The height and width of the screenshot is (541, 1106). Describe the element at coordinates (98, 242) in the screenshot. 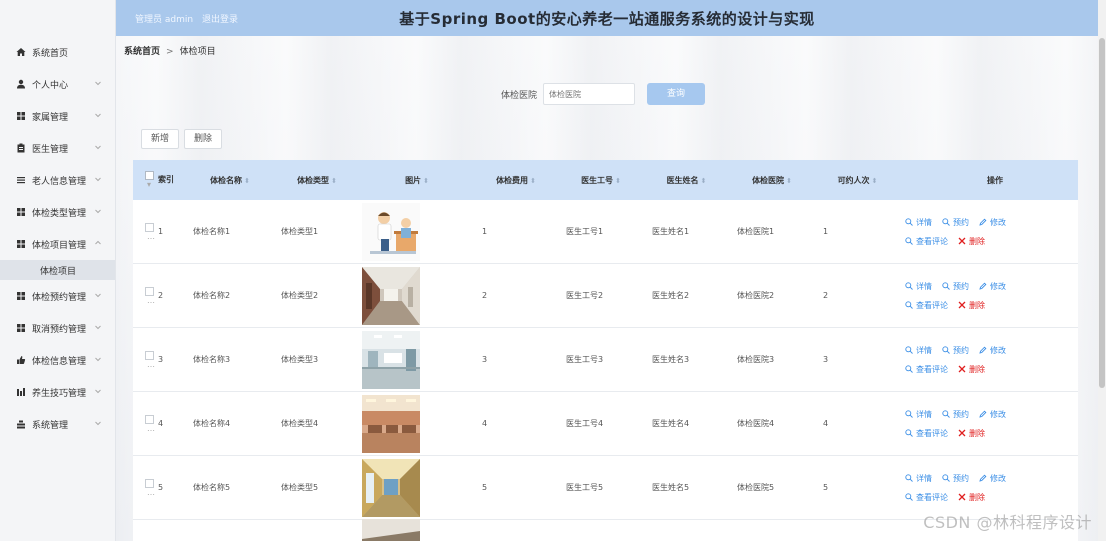

I see `chevron-up-icon` at that location.